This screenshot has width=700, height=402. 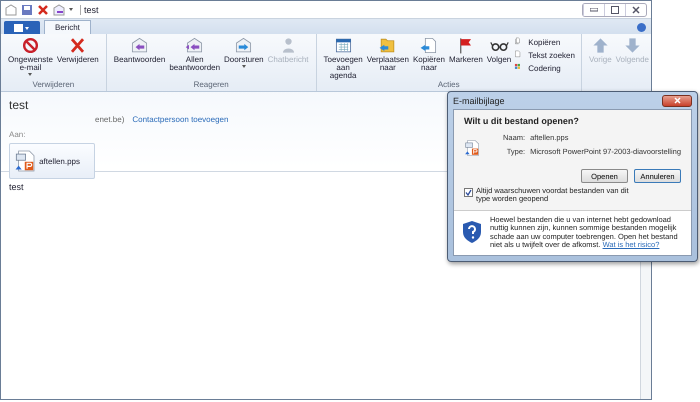 I want to click on ribbon-button: Verwijderen, so click(x=78, y=50).